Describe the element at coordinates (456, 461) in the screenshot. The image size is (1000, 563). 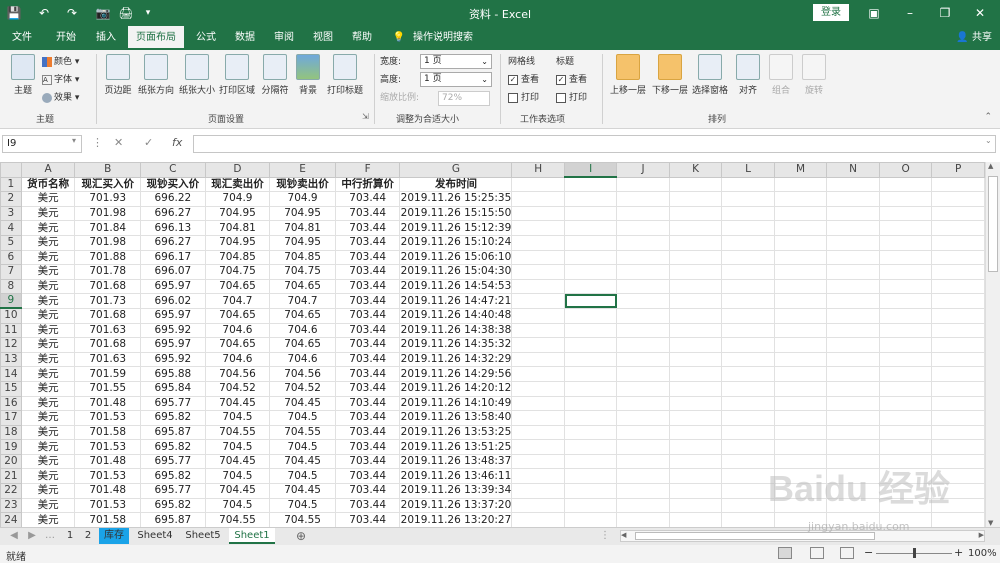
I see `cell: 2019.11.26 13:48:37` at that location.